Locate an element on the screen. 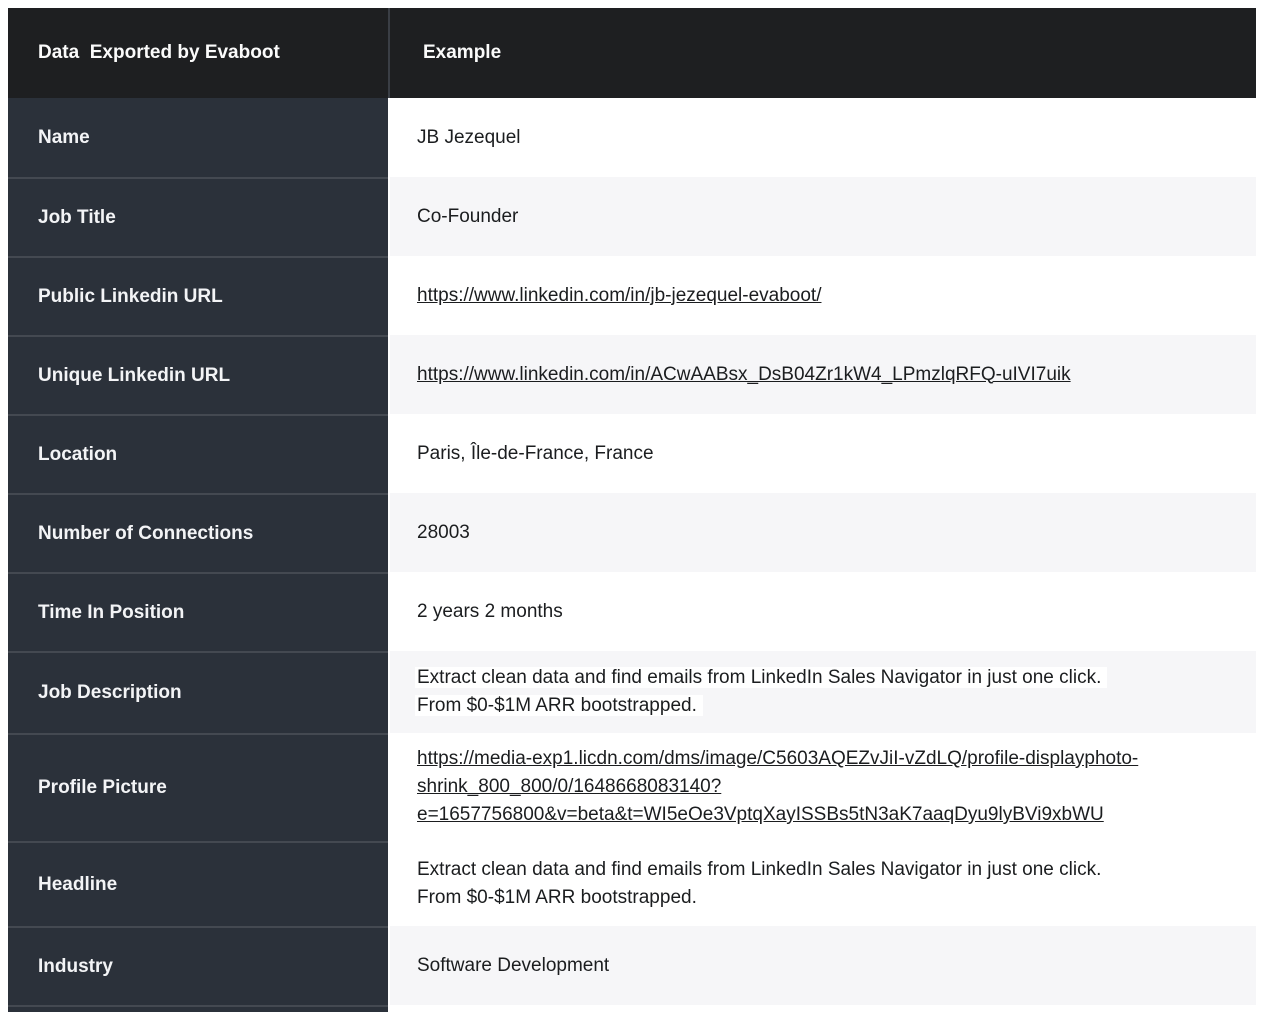  row-job-description-label-cell: Job Description is located at coordinates (198, 692).